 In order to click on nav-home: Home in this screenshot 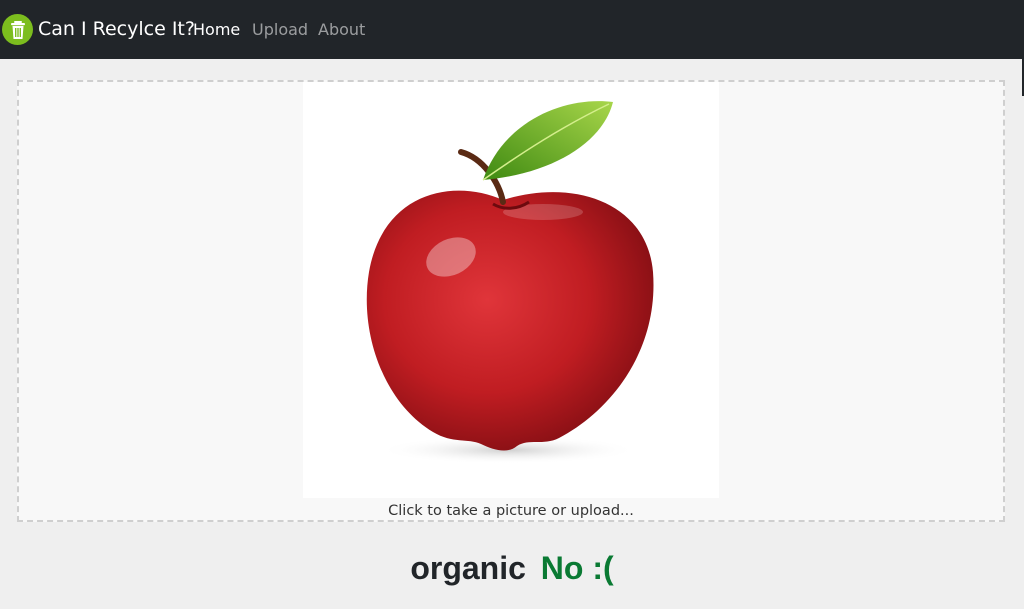, I will do `click(216, 30)`.